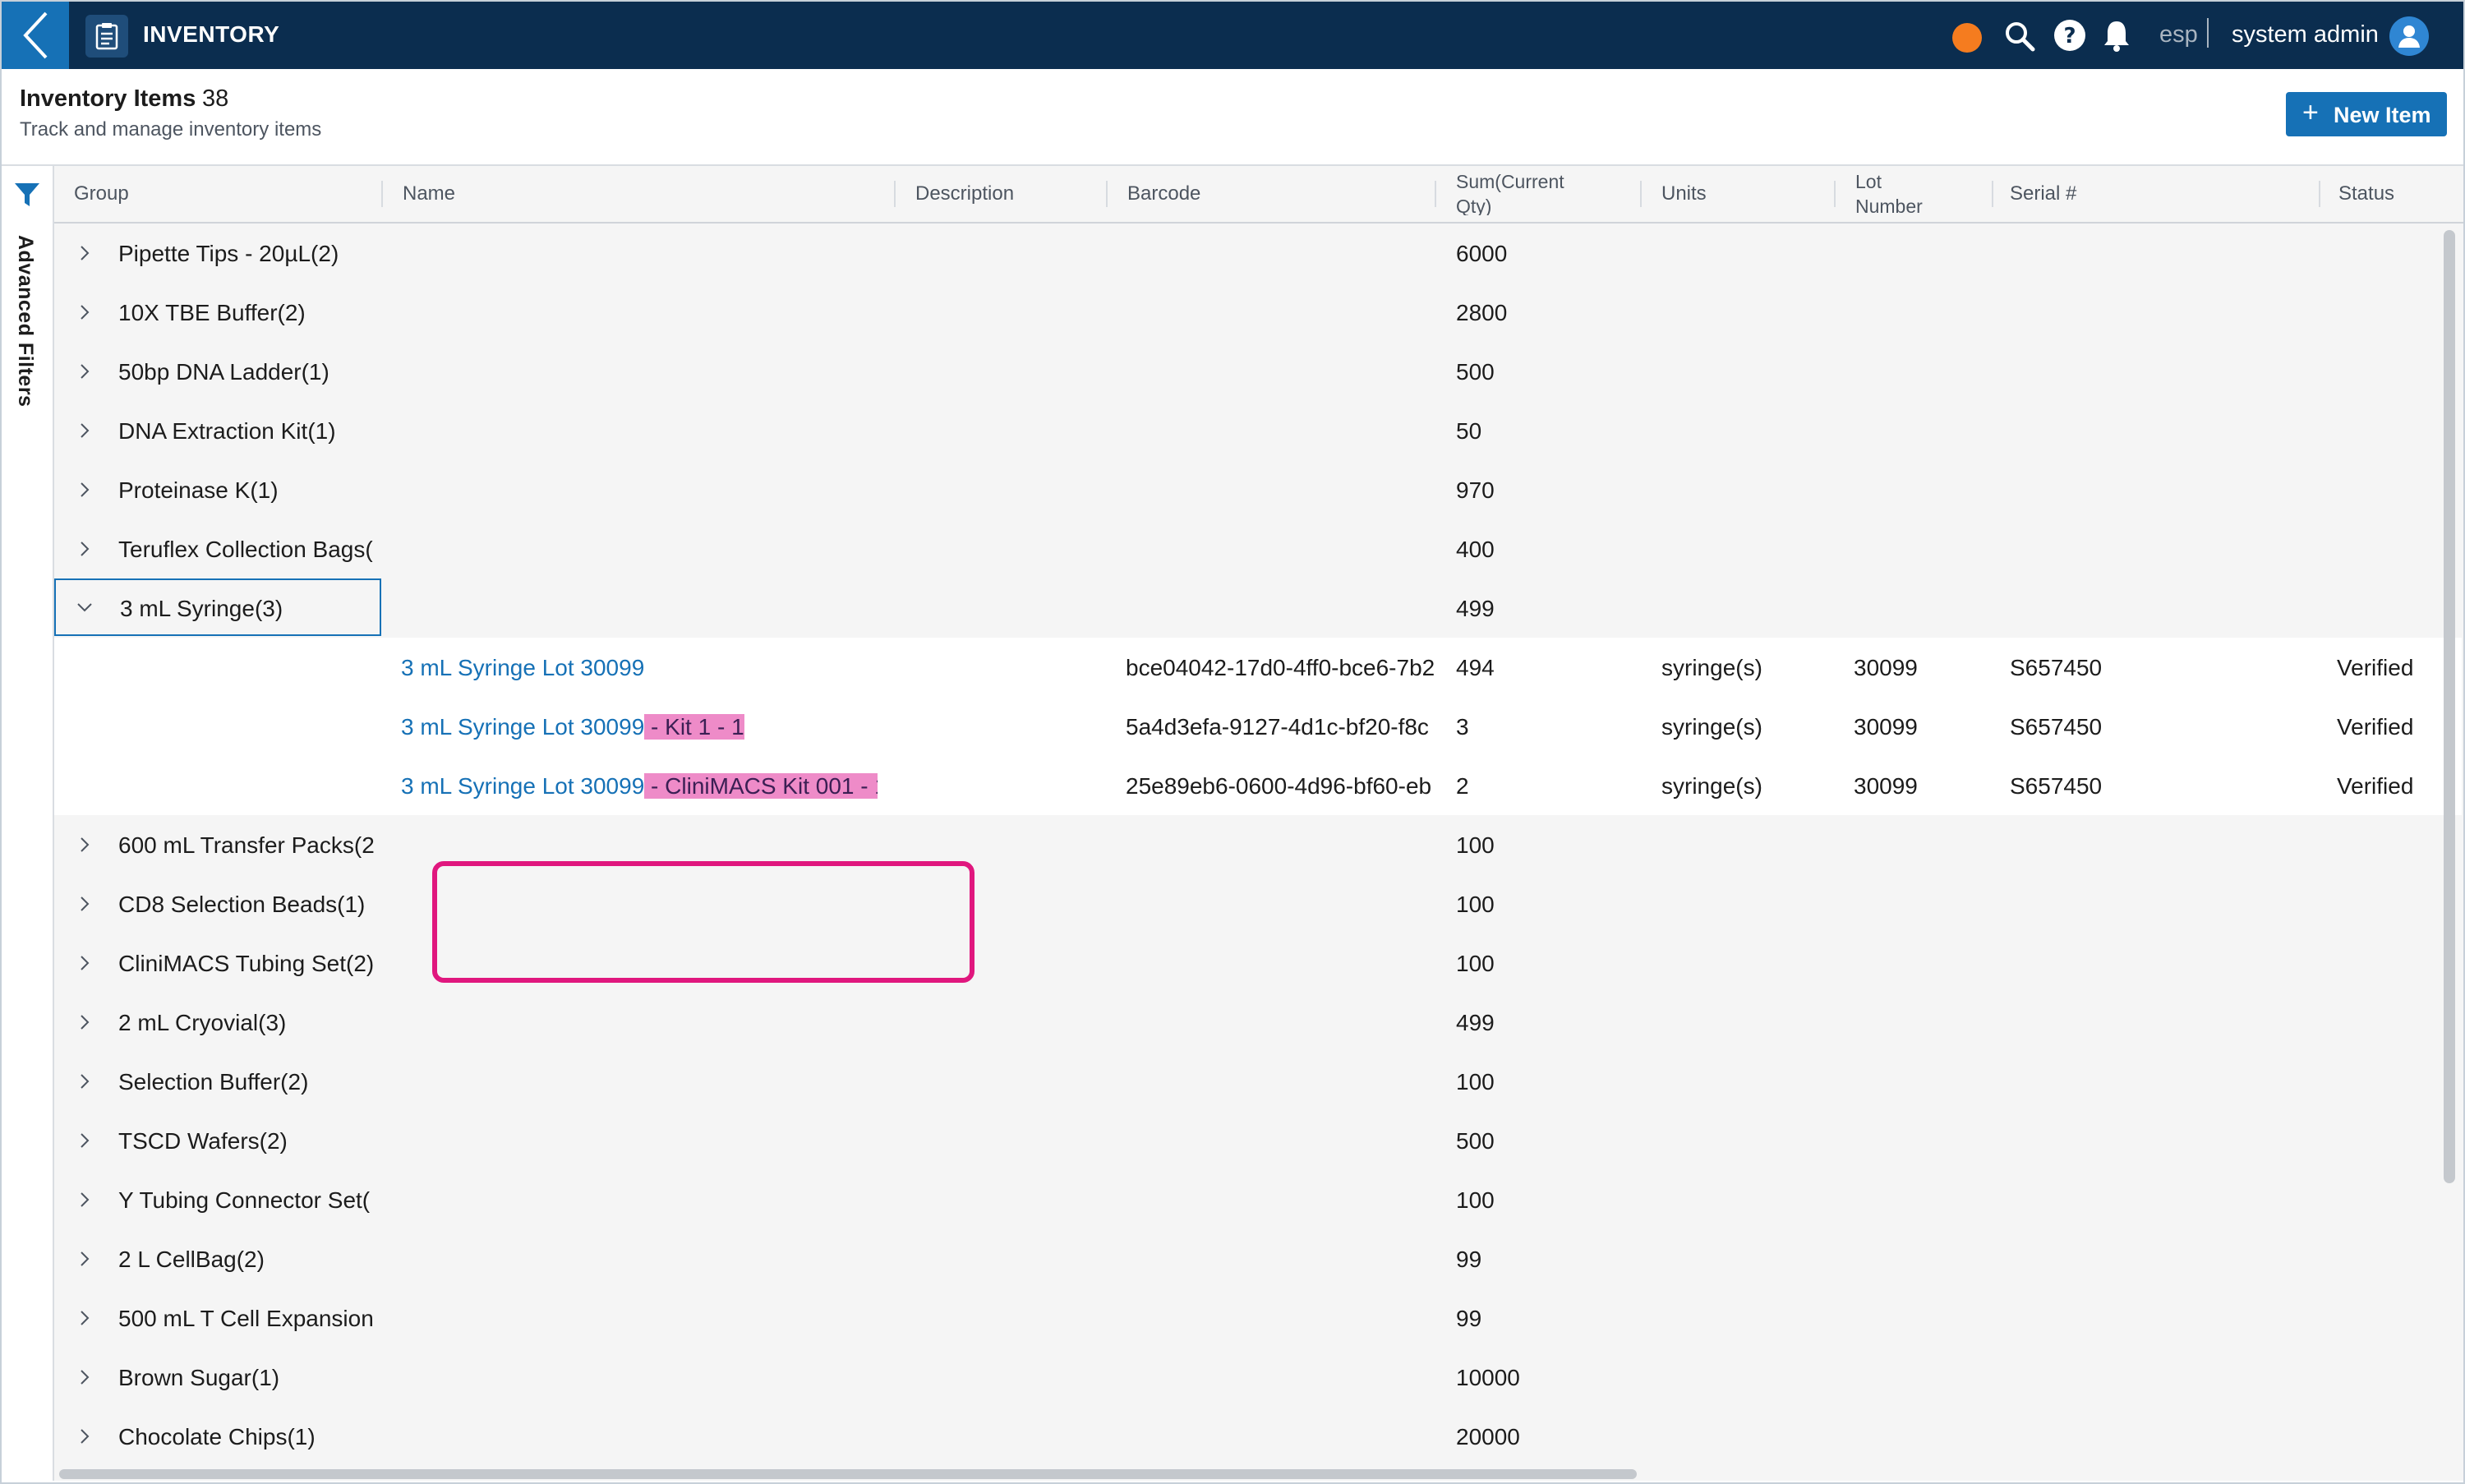 The height and width of the screenshot is (1484, 2465). Describe the element at coordinates (1258, 1200) in the screenshot. I see `group-row: Y Tubing Connector Set( 100` at that location.